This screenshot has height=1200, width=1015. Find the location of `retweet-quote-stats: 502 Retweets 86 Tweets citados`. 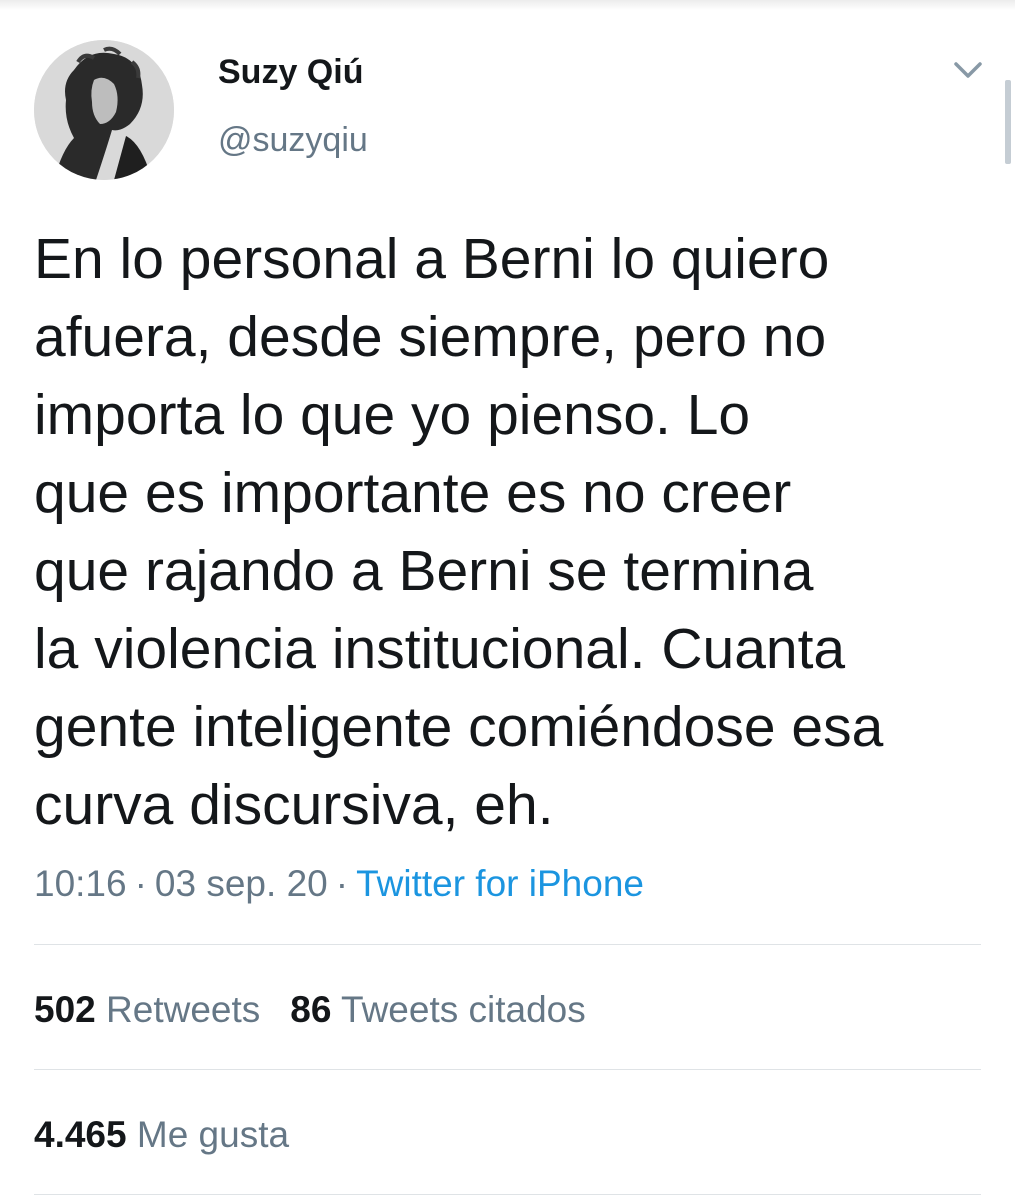

retweet-quote-stats: 502 Retweets 86 Tweets citados is located at coordinates (310, 1010).